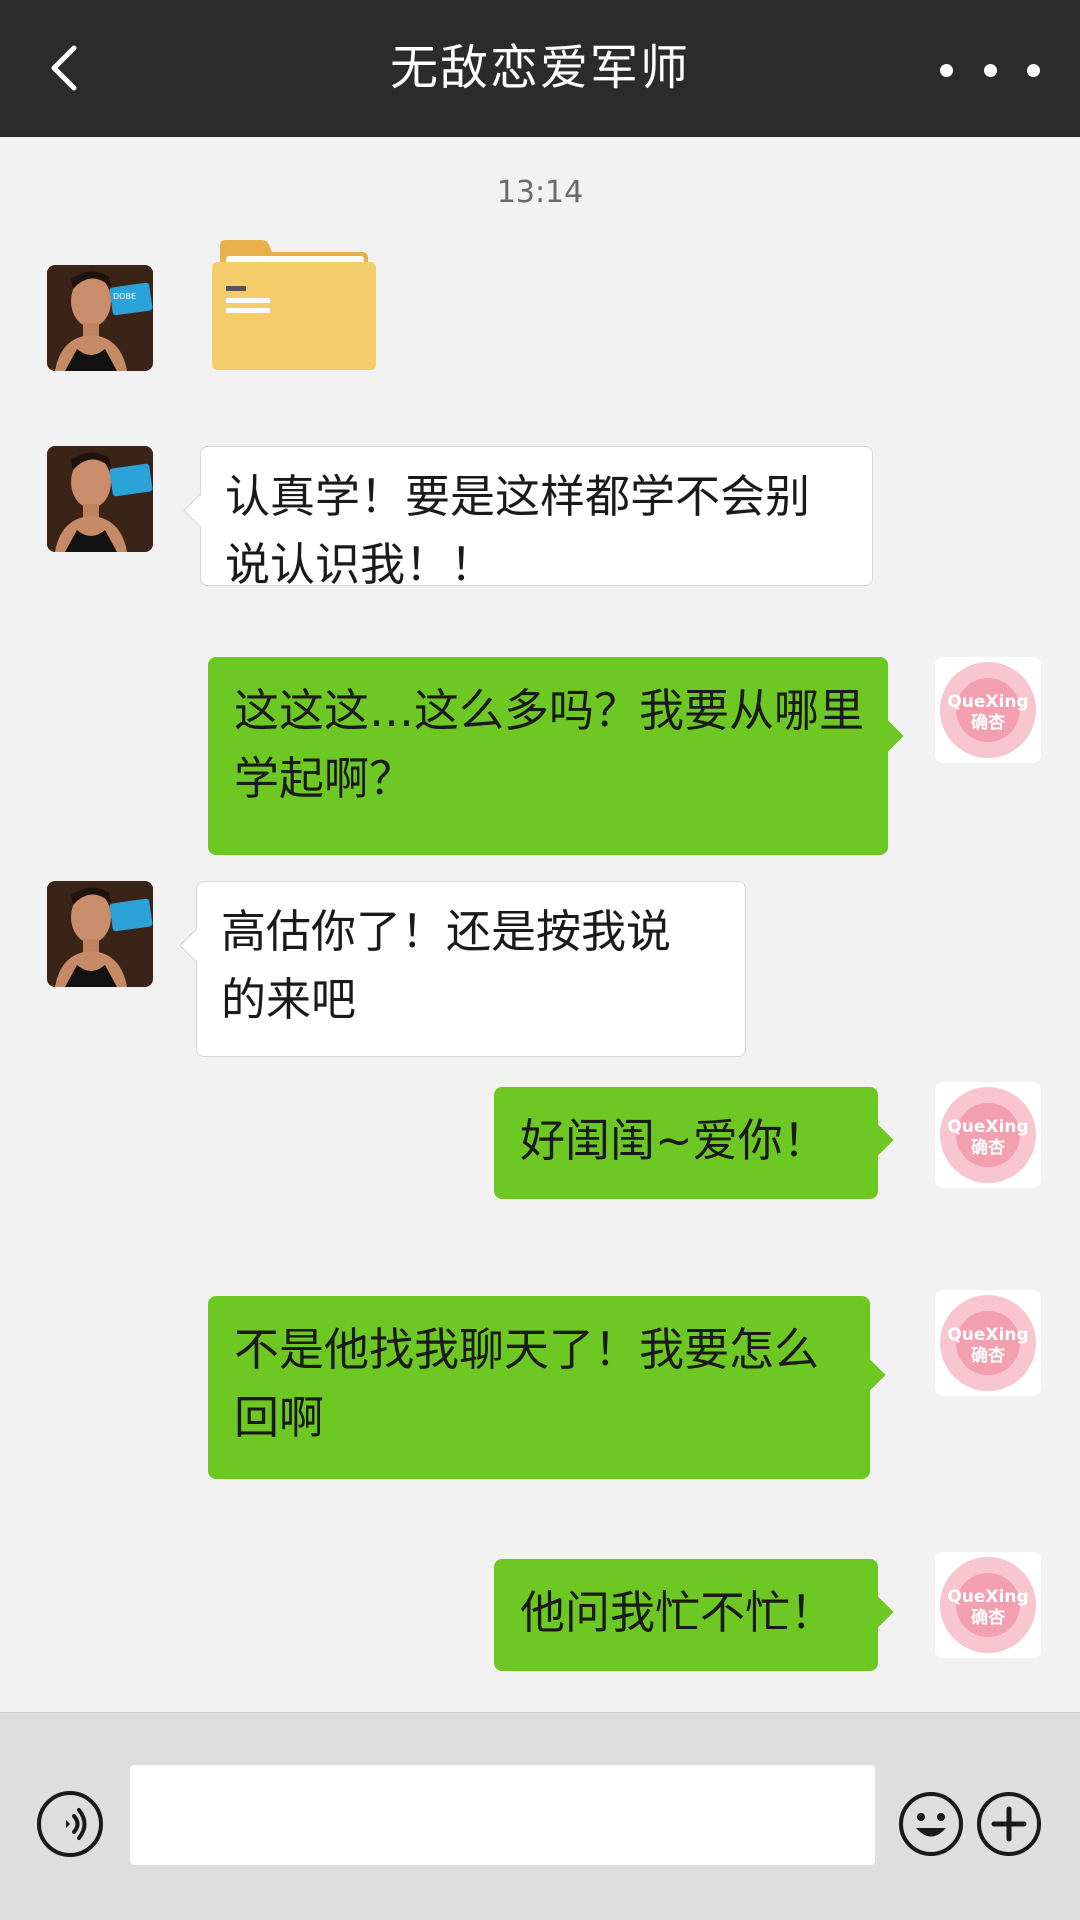 Image resolution: width=1080 pixels, height=1920 pixels. I want to click on emoji-button, so click(931, 1824).